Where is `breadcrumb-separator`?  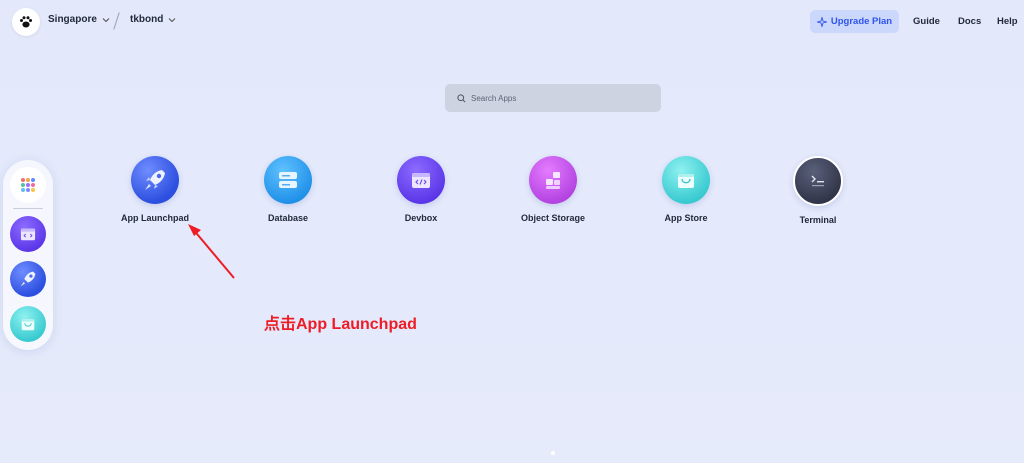 breadcrumb-separator is located at coordinates (116, 21).